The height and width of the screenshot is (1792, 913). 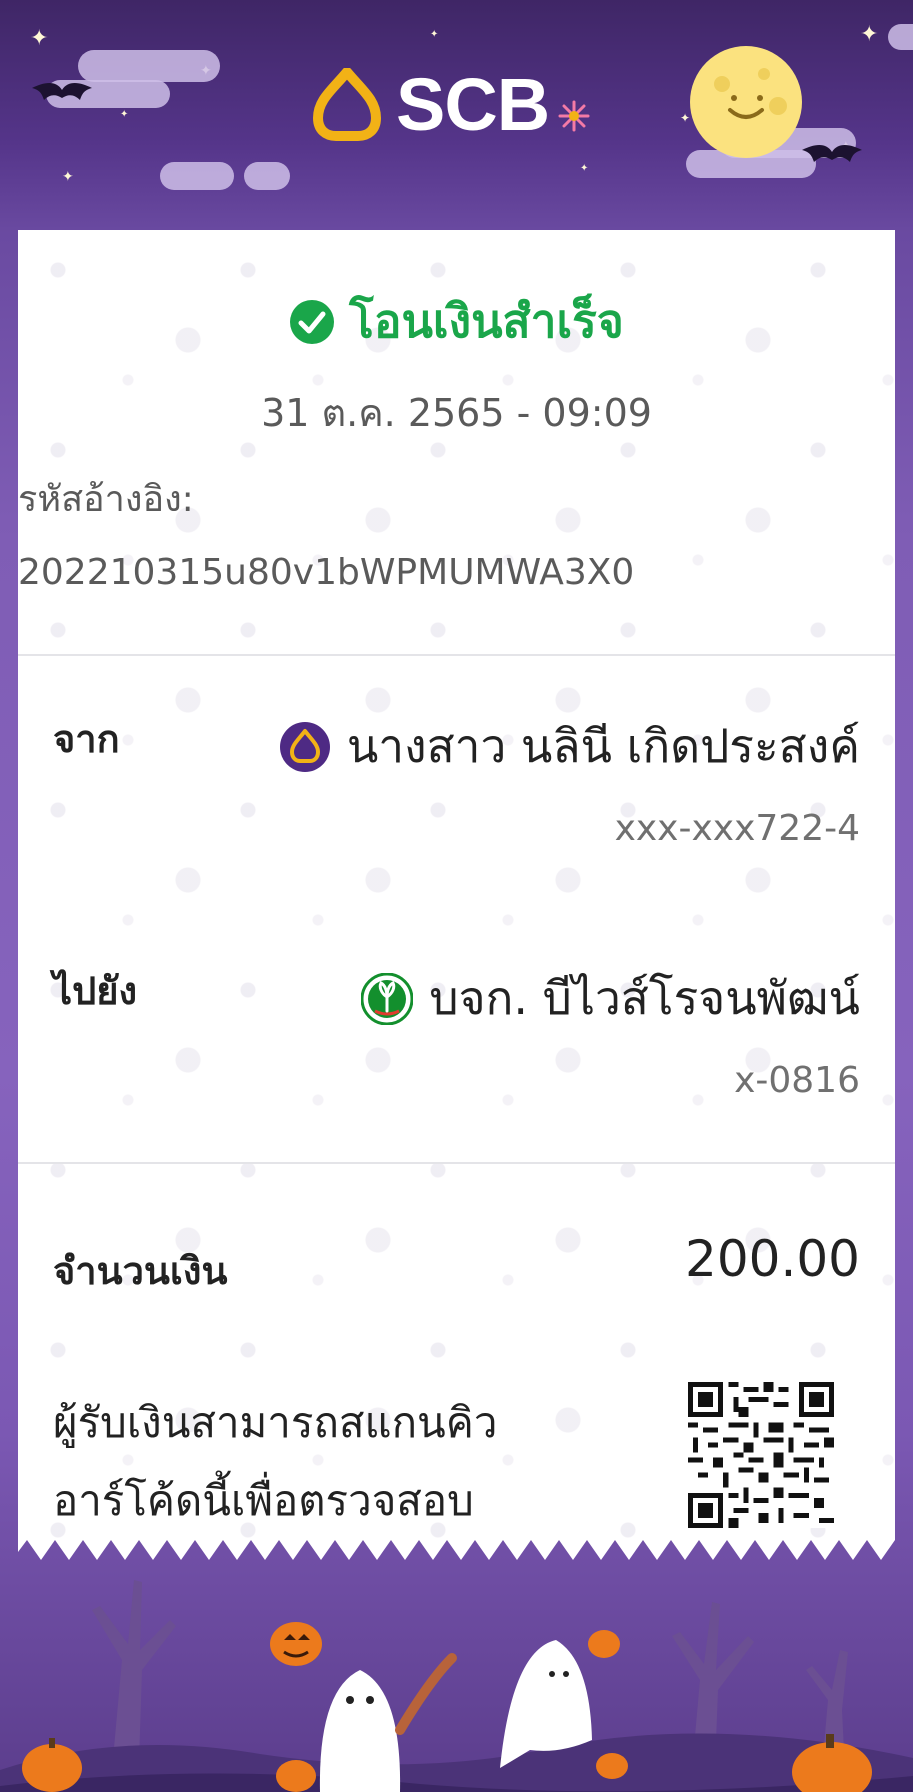 I want to click on check-circle-icon, so click(x=312, y=321).